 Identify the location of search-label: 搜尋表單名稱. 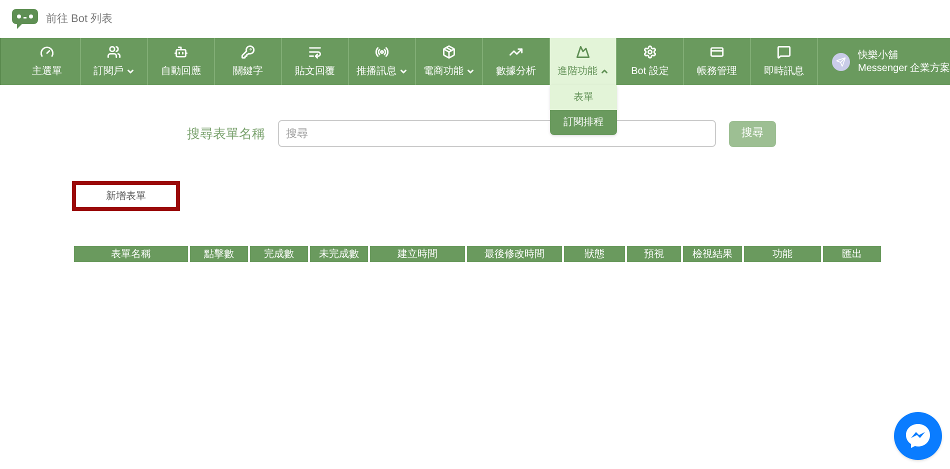
(226, 133).